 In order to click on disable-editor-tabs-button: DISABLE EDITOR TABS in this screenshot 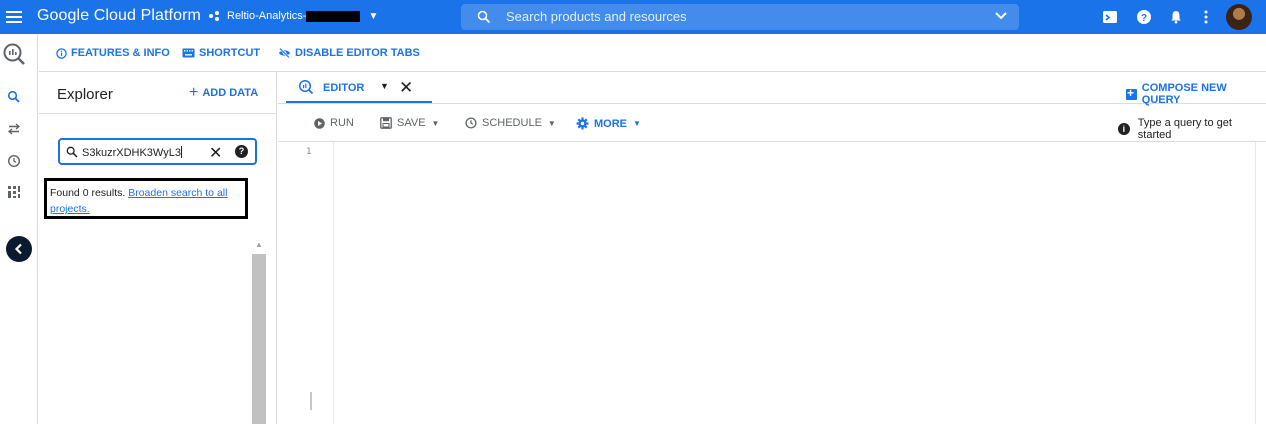, I will do `click(349, 53)`.